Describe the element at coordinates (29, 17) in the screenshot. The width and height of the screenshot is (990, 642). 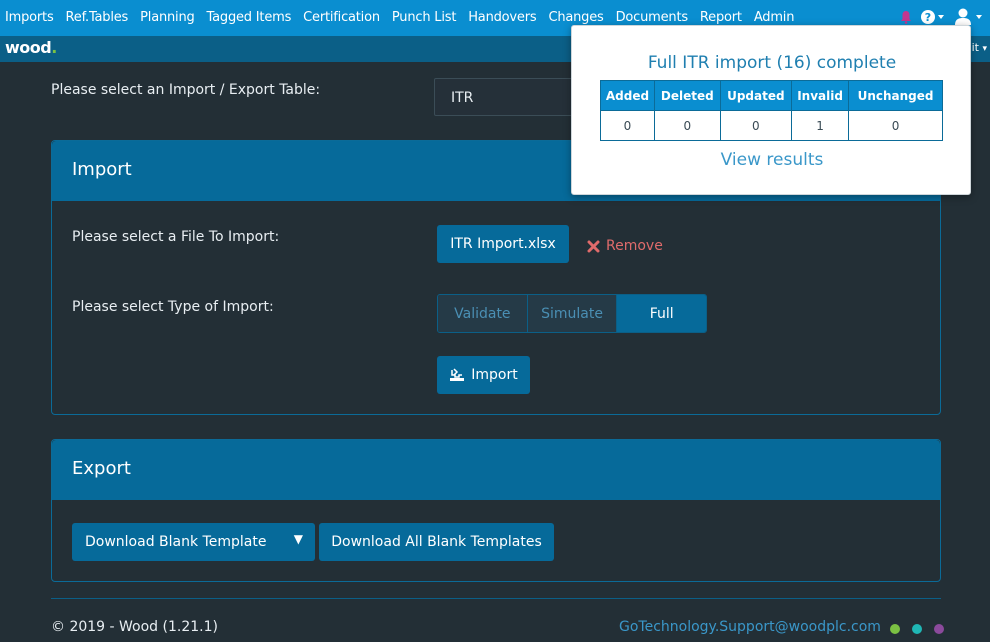
I see `nav-item-imports: Imports` at that location.